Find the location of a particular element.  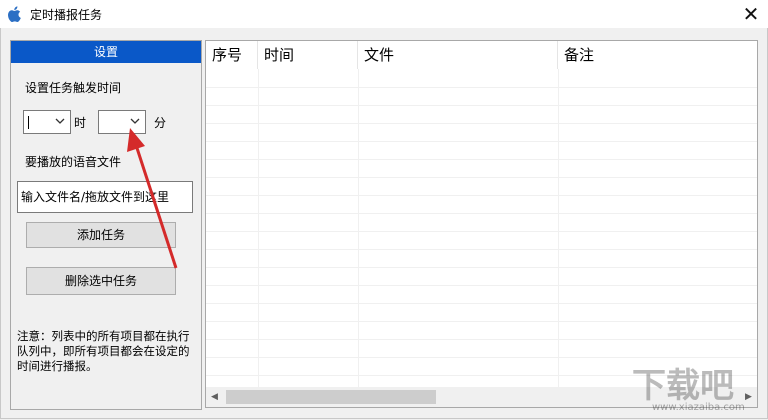

watermark-url: www.xiazaiba.com is located at coordinates (698, 407).